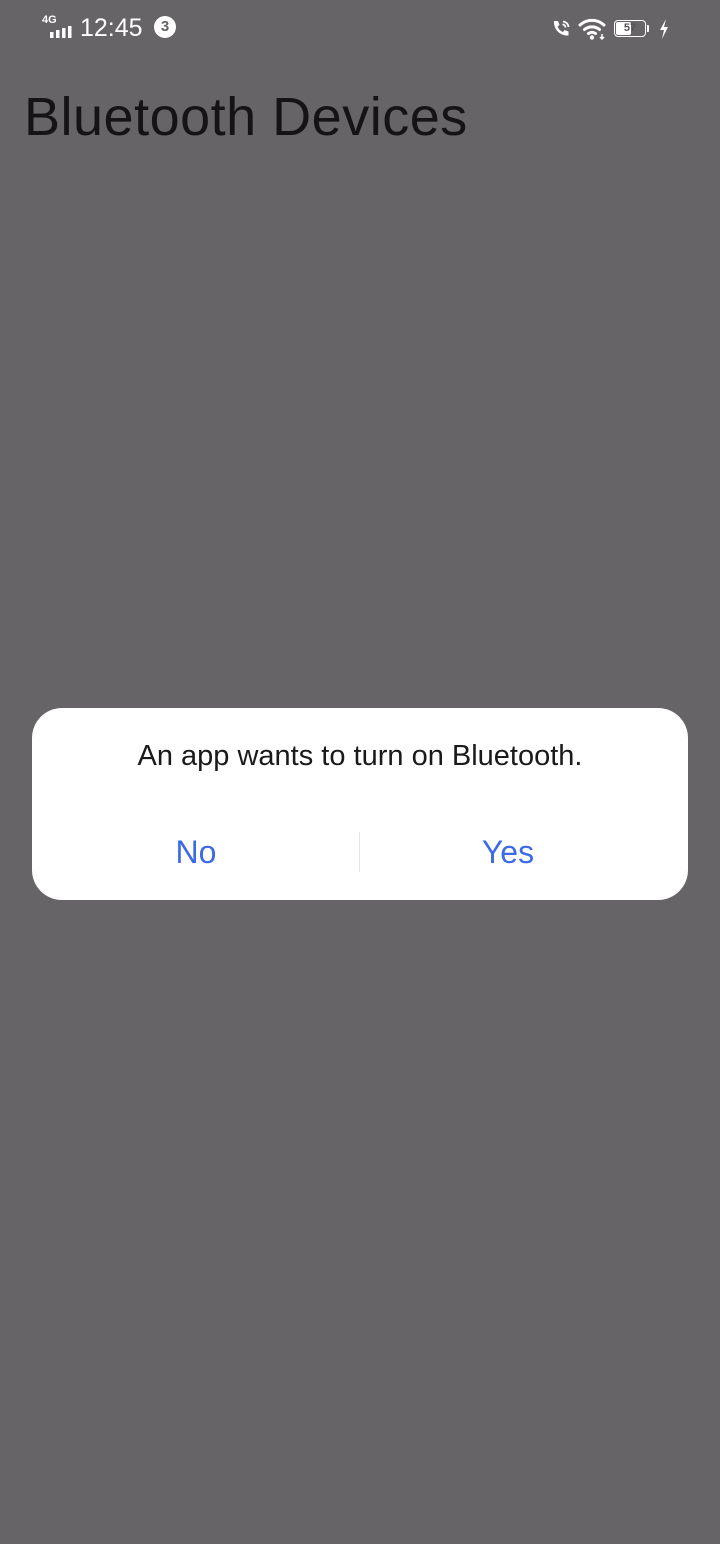  What do you see at coordinates (648, 28) in the screenshot?
I see `battery-cap` at bounding box center [648, 28].